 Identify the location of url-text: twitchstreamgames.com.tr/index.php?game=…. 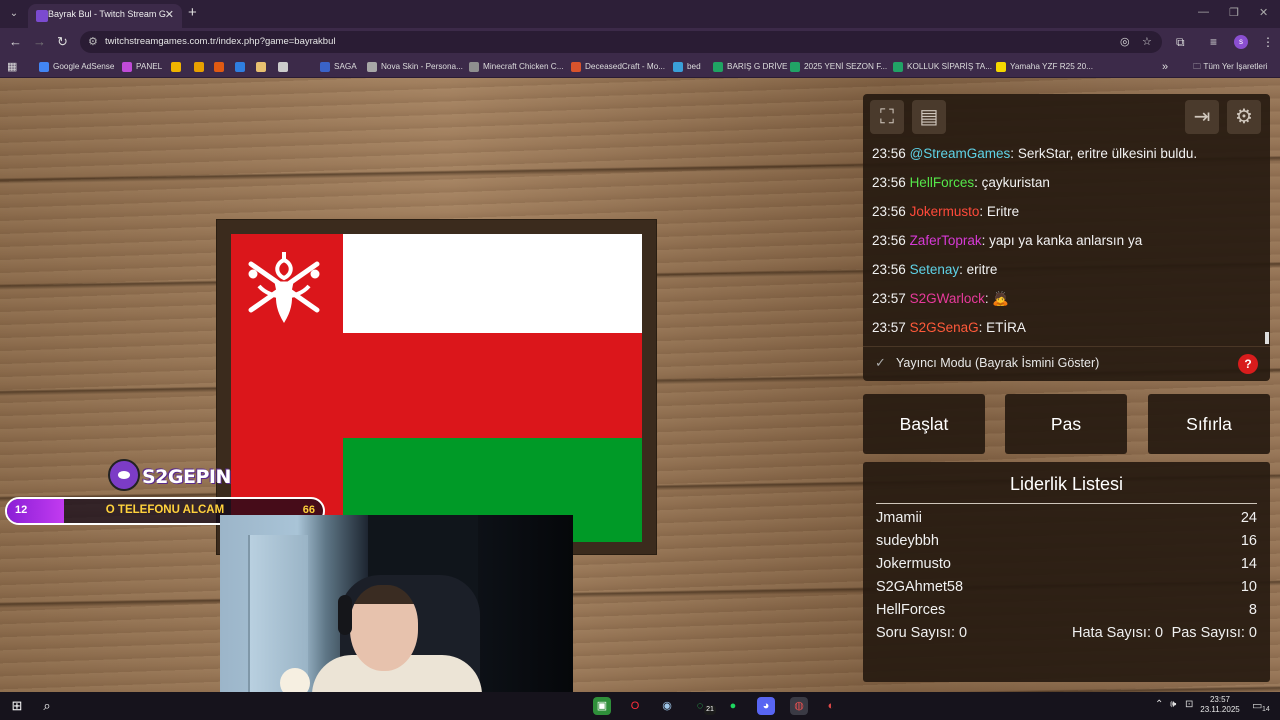
(220, 41).